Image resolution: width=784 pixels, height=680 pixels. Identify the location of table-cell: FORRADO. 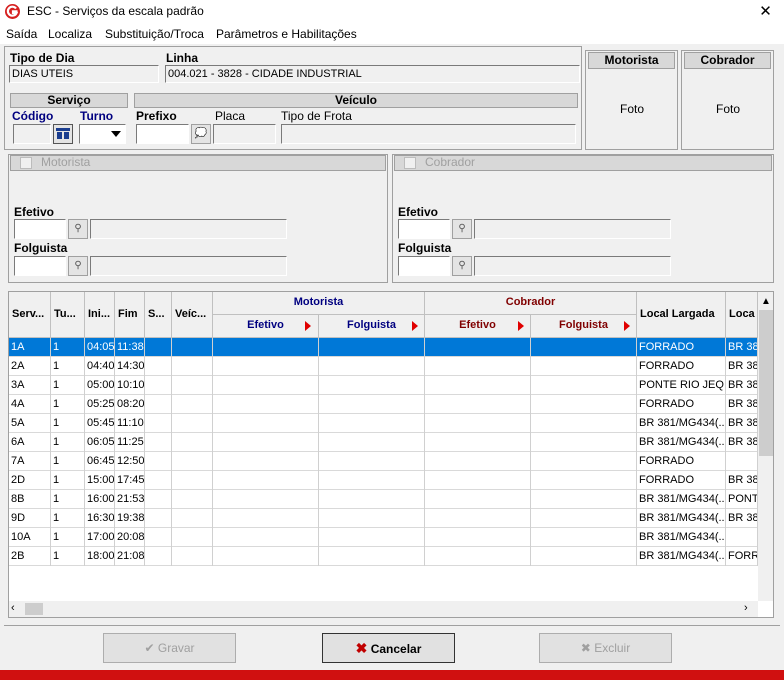
(681, 480).